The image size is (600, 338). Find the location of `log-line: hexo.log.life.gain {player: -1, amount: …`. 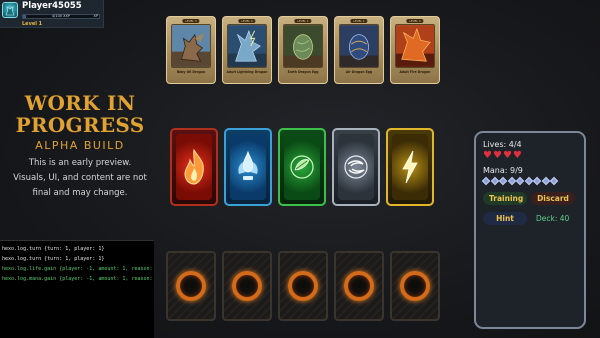

log-line: hexo.log.life.gain {player: -1, amount: … is located at coordinates (78, 269).